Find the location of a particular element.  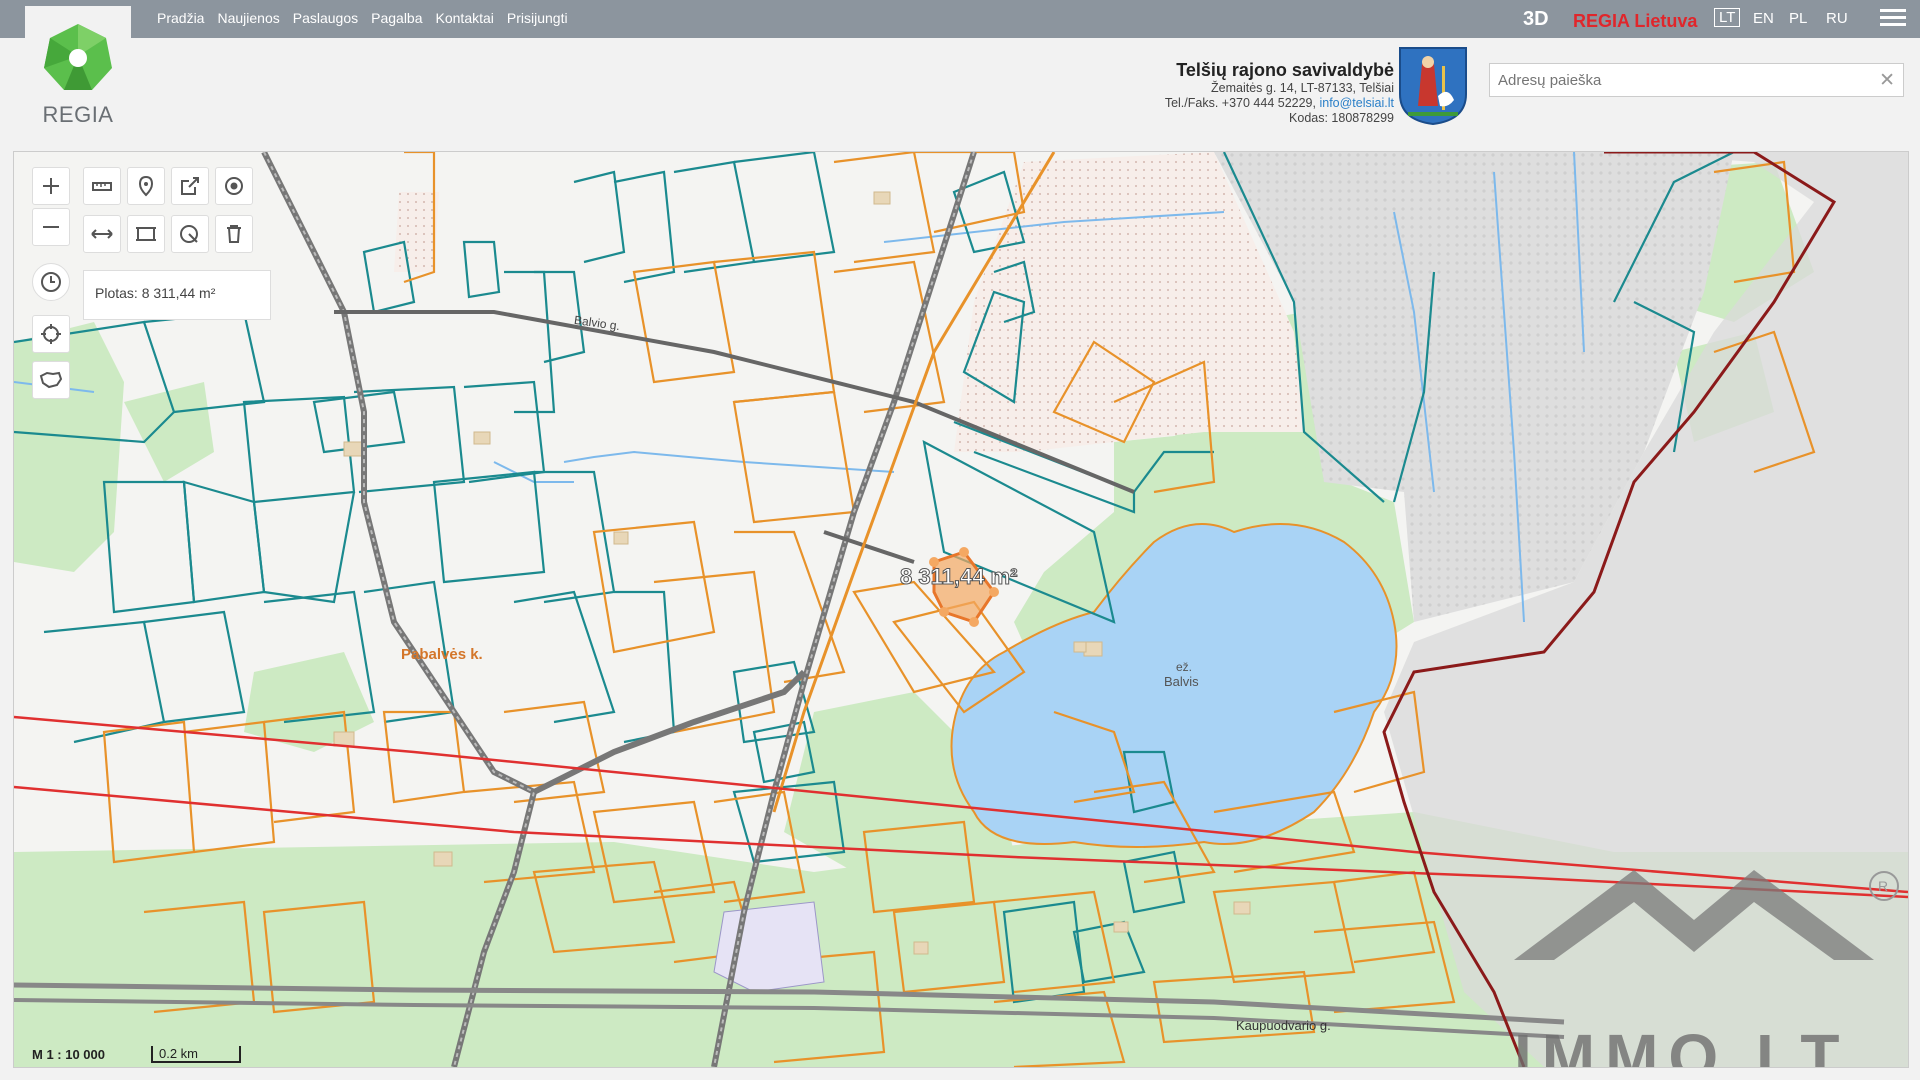

lang-pl: PL is located at coordinates (1798, 18).